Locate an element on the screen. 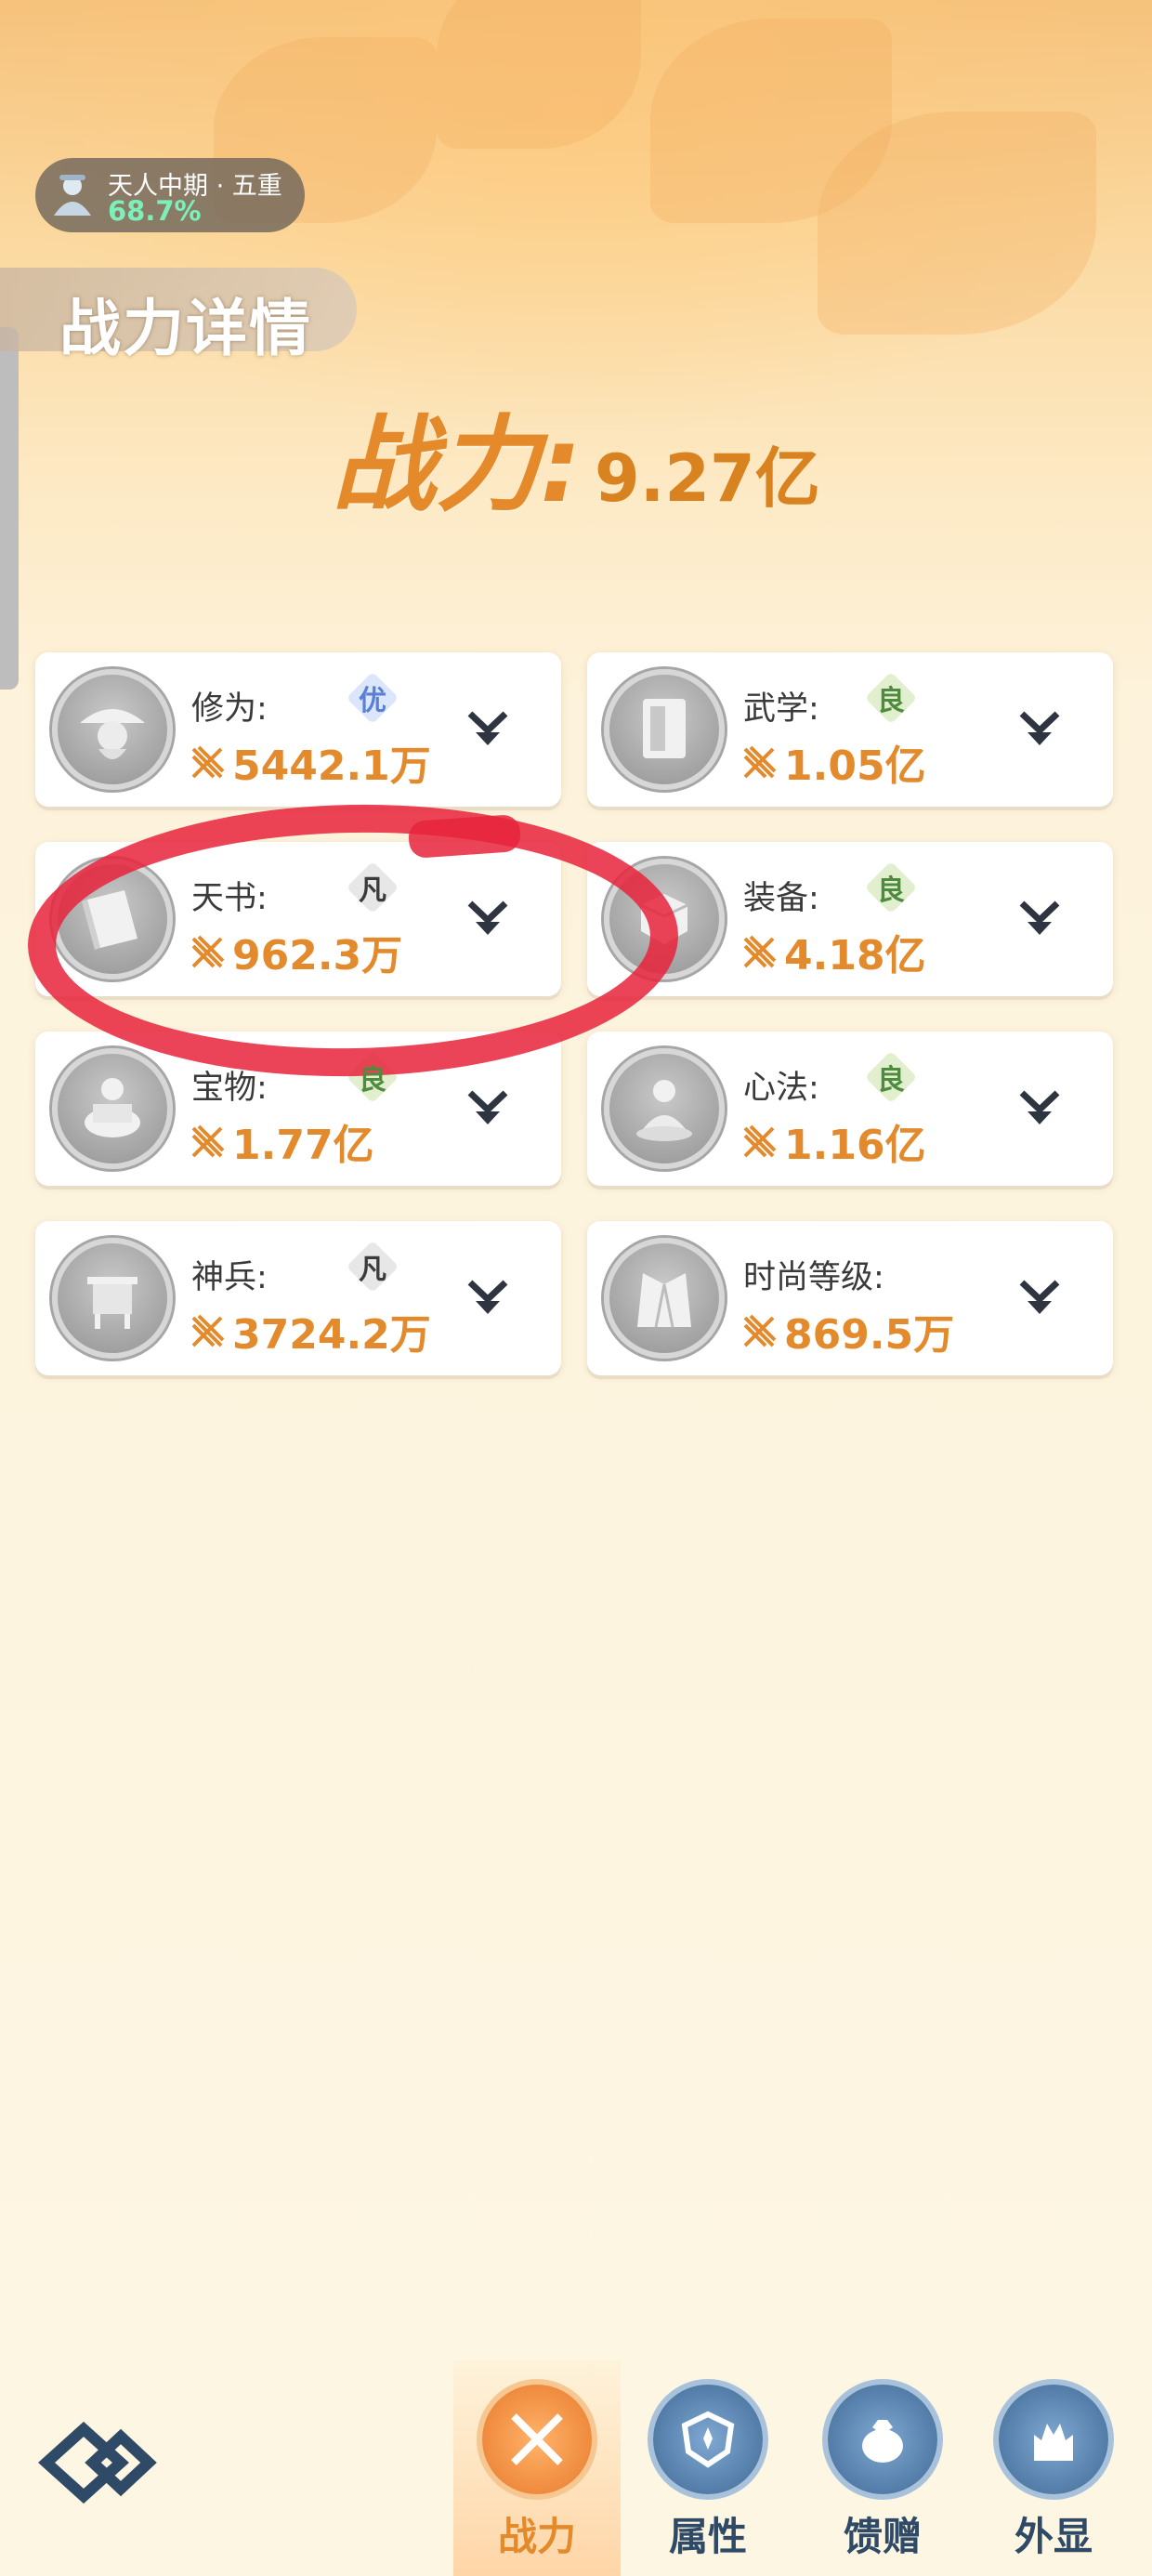 The image size is (1152, 2576). sage-hat-icon is located at coordinates (112, 729).